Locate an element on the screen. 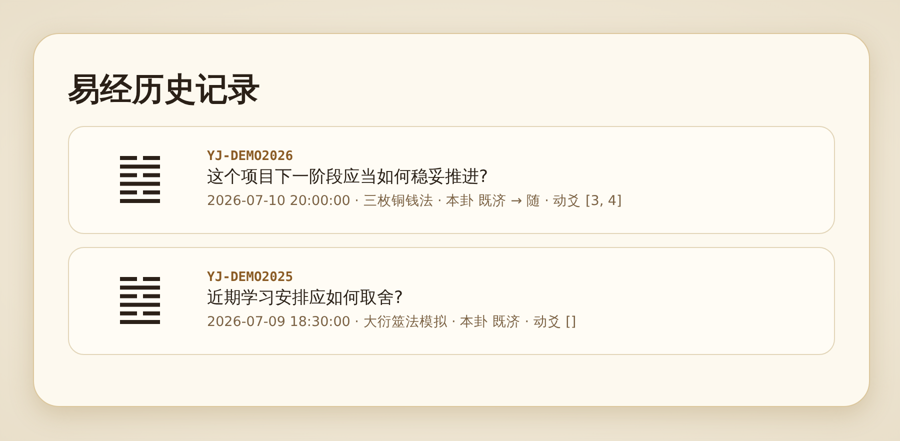 The height and width of the screenshot is (441, 900). record-question: 近期学习安排应如何取舍? is located at coordinates (305, 298).